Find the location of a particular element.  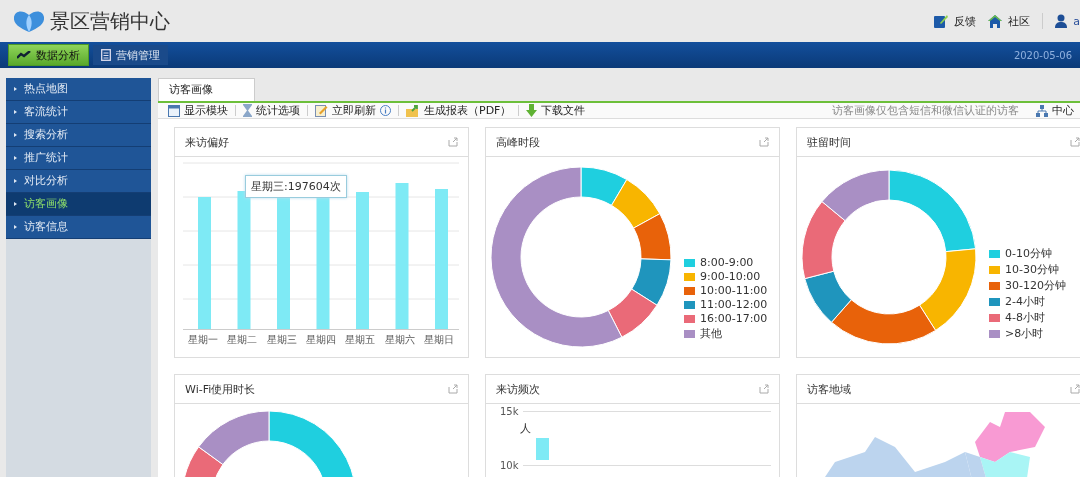

axis-tick-label: 15k is located at coordinates (509, 411).